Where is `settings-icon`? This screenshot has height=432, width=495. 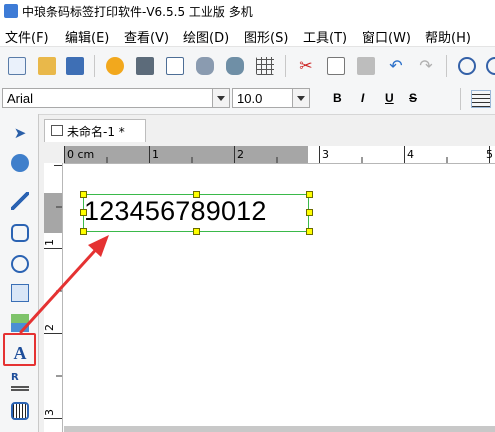 settings-icon is located at coordinates (115, 66).